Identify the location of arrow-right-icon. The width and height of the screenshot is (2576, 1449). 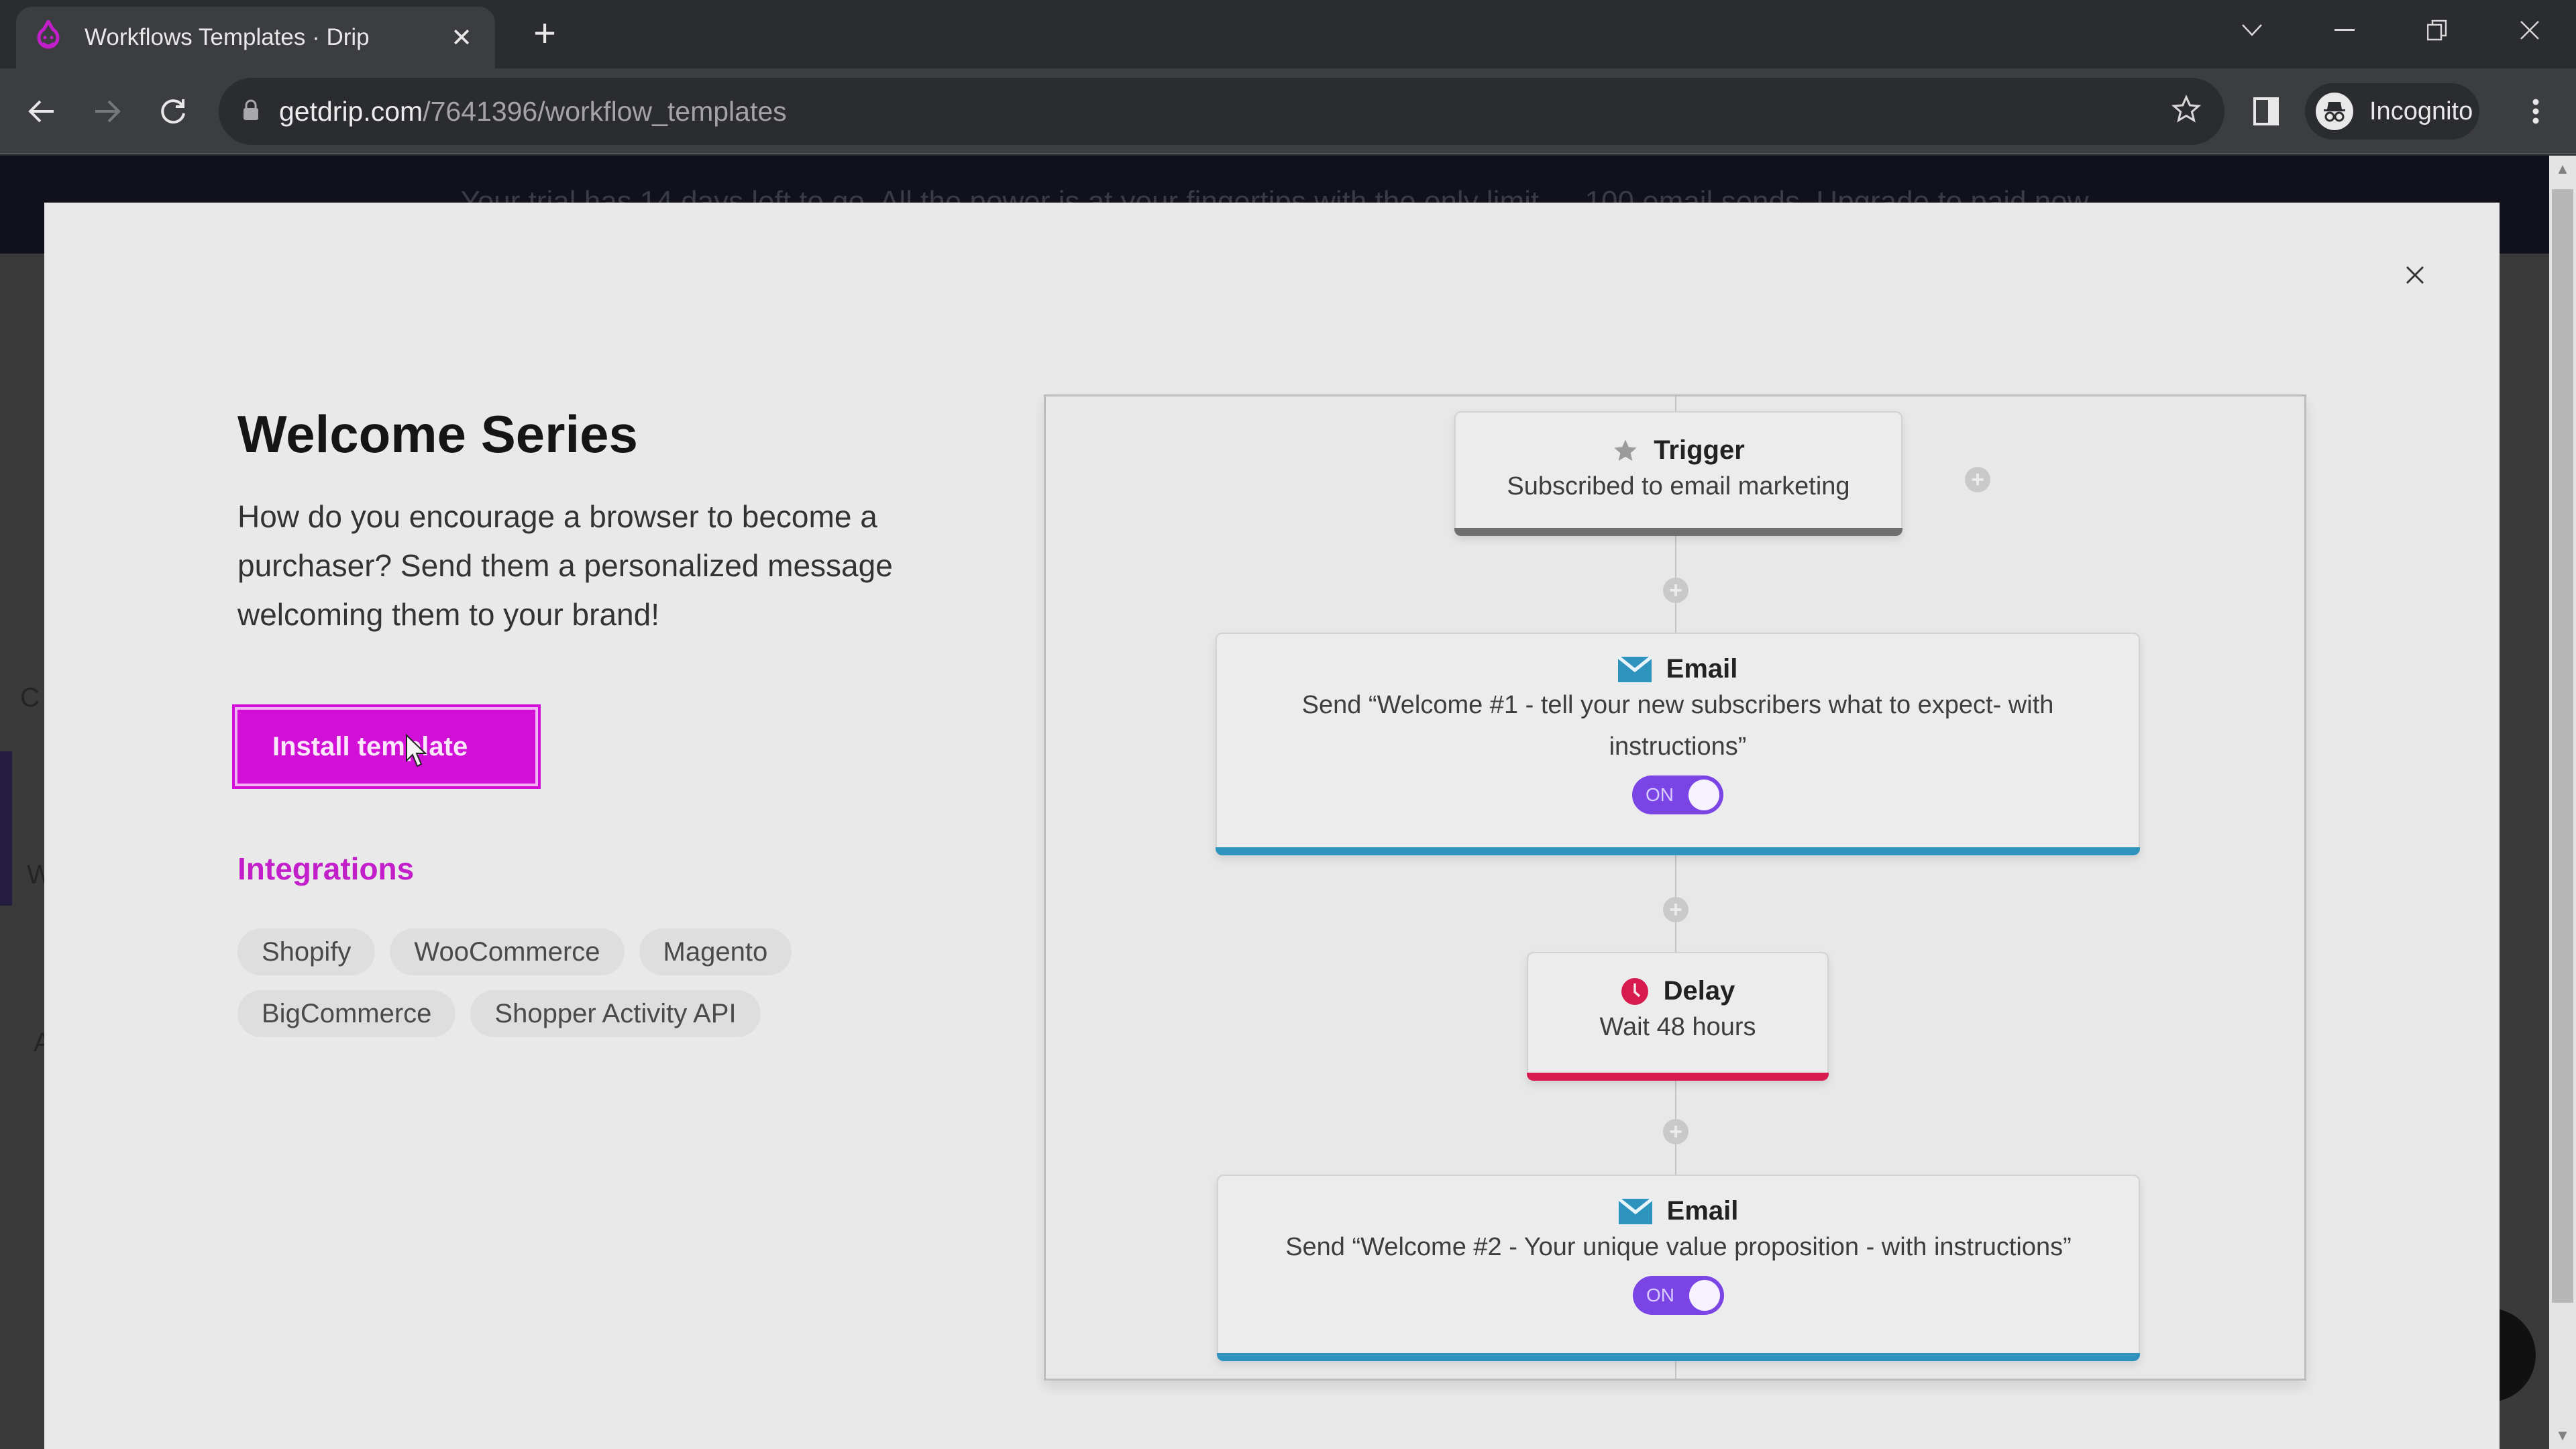
(108, 111).